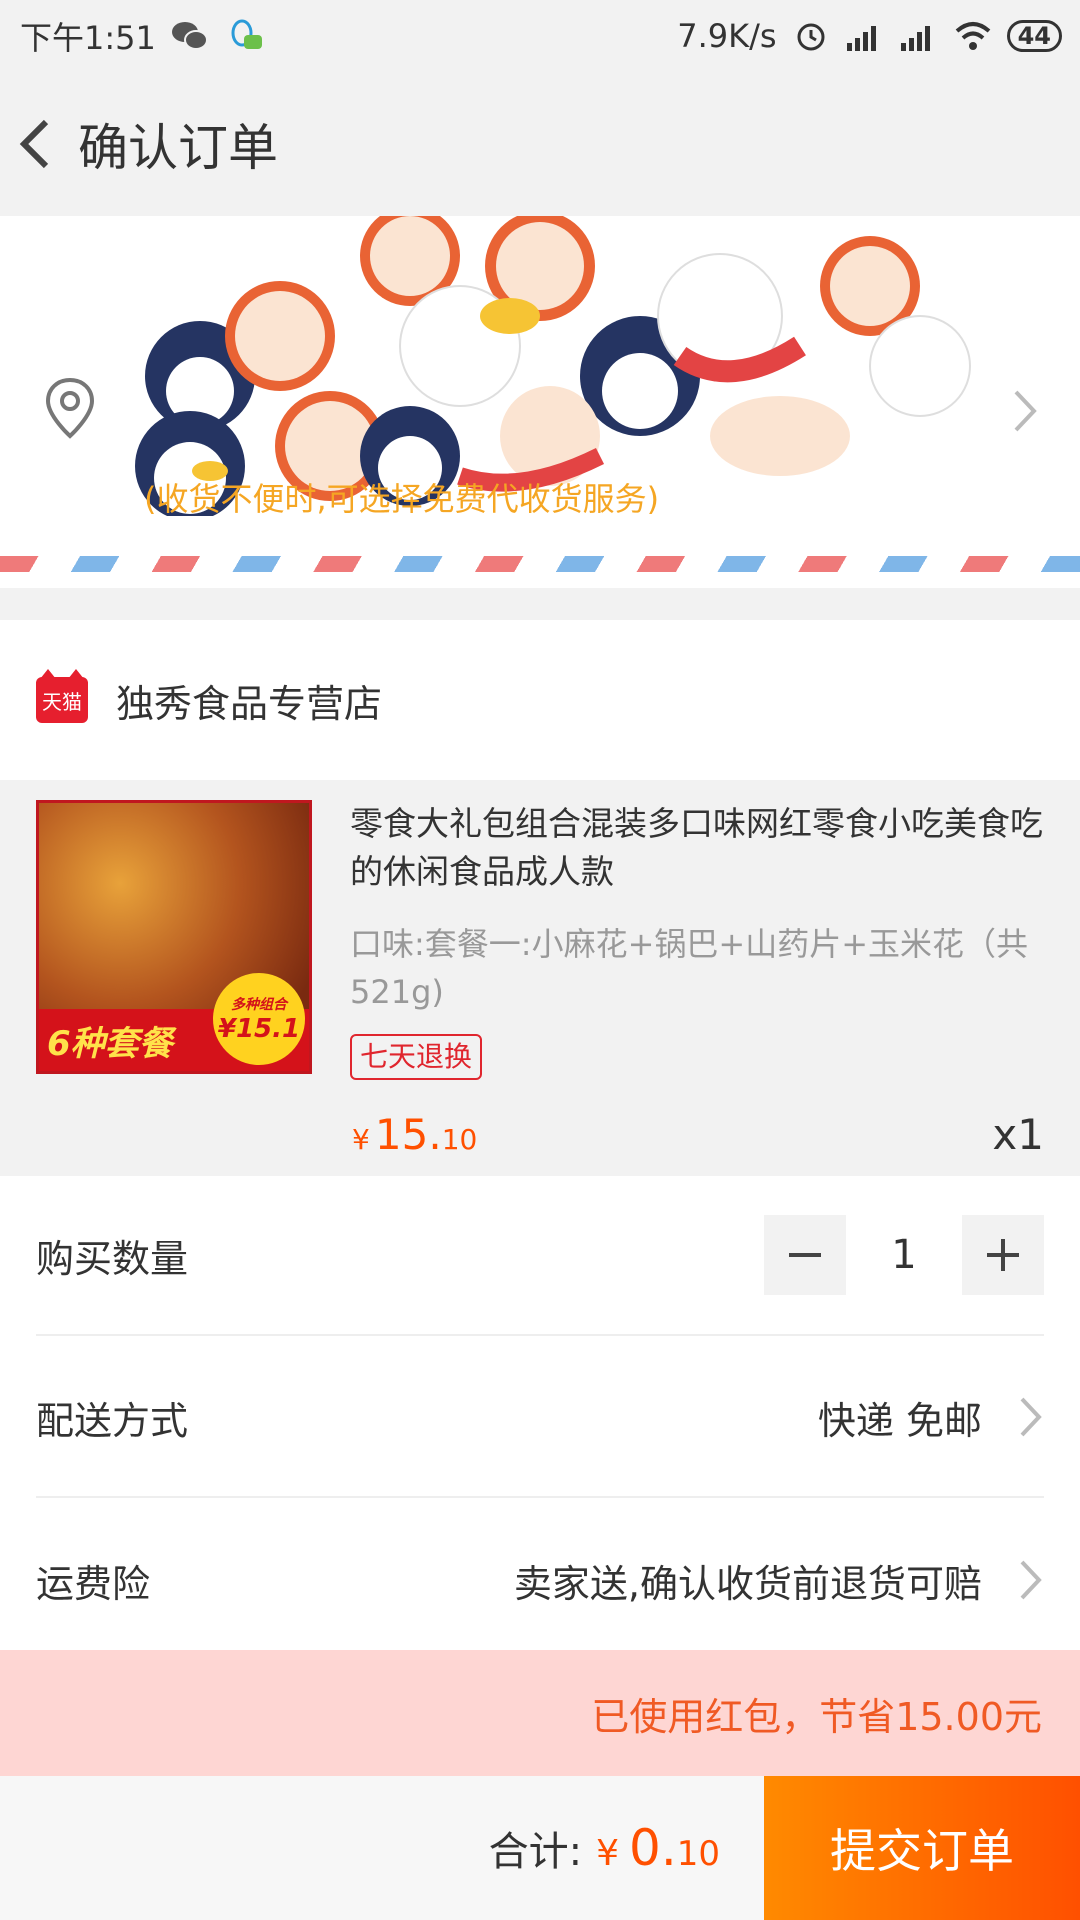 This screenshot has width=1080, height=1920. What do you see at coordinates (747, 1583) in the screenshot?
I see `insurance-value: 卖家送,确认收货前退货可赔` at bounding box center [747, 1583].